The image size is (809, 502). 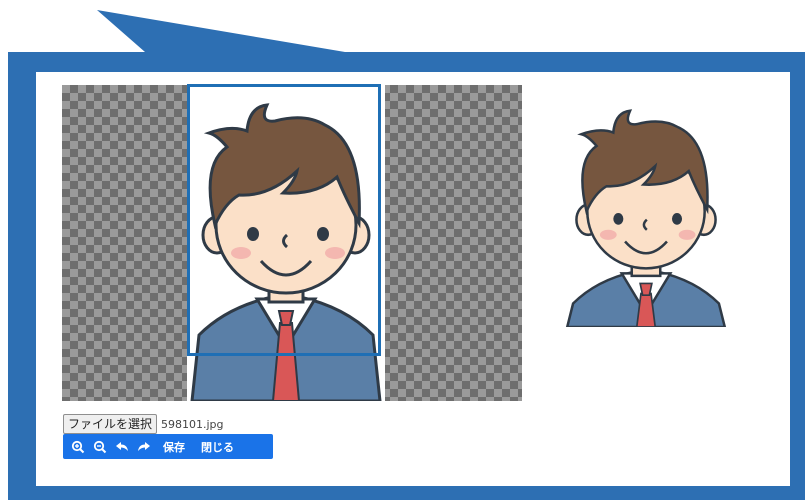 I want to click on file-input-row: ファイルを選択 598101.jpg, so click(x=143, y=424).